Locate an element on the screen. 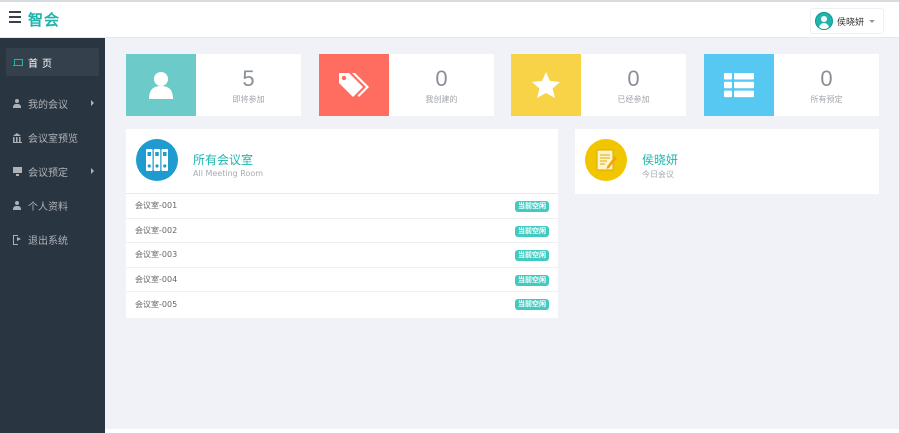 The height and width of the screenshot is (433, 899). sidebar: 首页 我的会议 会议室预览 会议预定 个人资料 退出系统 is located at coordinates (52, 235).